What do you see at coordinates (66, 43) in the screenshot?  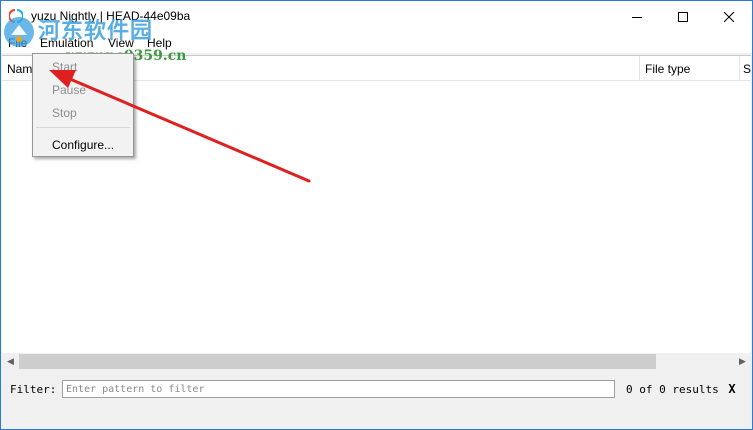 I see `menu-emulation: Emulation` at bounding box center [66, 43].